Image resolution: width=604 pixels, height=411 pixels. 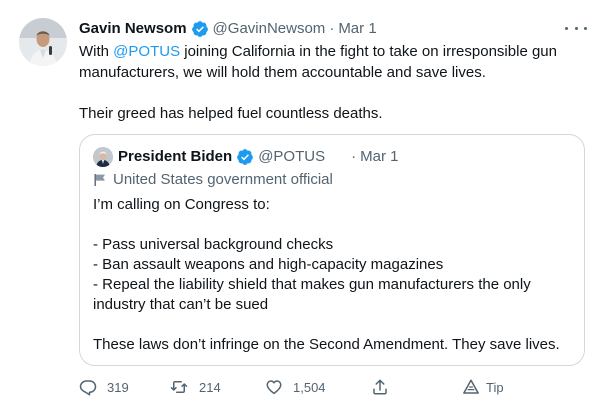 What do you see at coordinates (213, 244) in the screenshot?
I see `quoted-text-line: - Pass universal background checks` at bounding box center [213, 244].